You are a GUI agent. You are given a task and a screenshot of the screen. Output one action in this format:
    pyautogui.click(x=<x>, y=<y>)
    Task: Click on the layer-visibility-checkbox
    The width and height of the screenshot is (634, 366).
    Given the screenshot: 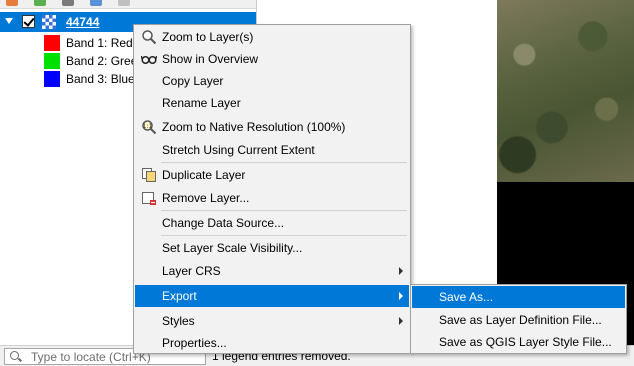 What is the action you would take?
    pyautogui.click(x=28, y=21)
    